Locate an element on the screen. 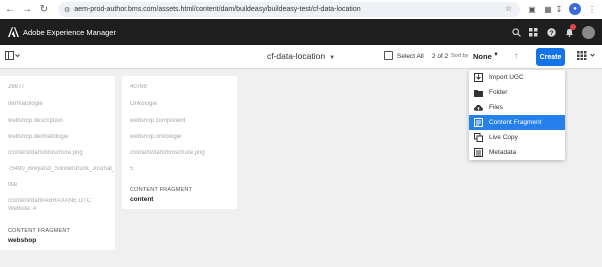 The height and width of the screenshot is (267, 602). card-title: content is located at coordinates (141, 199).